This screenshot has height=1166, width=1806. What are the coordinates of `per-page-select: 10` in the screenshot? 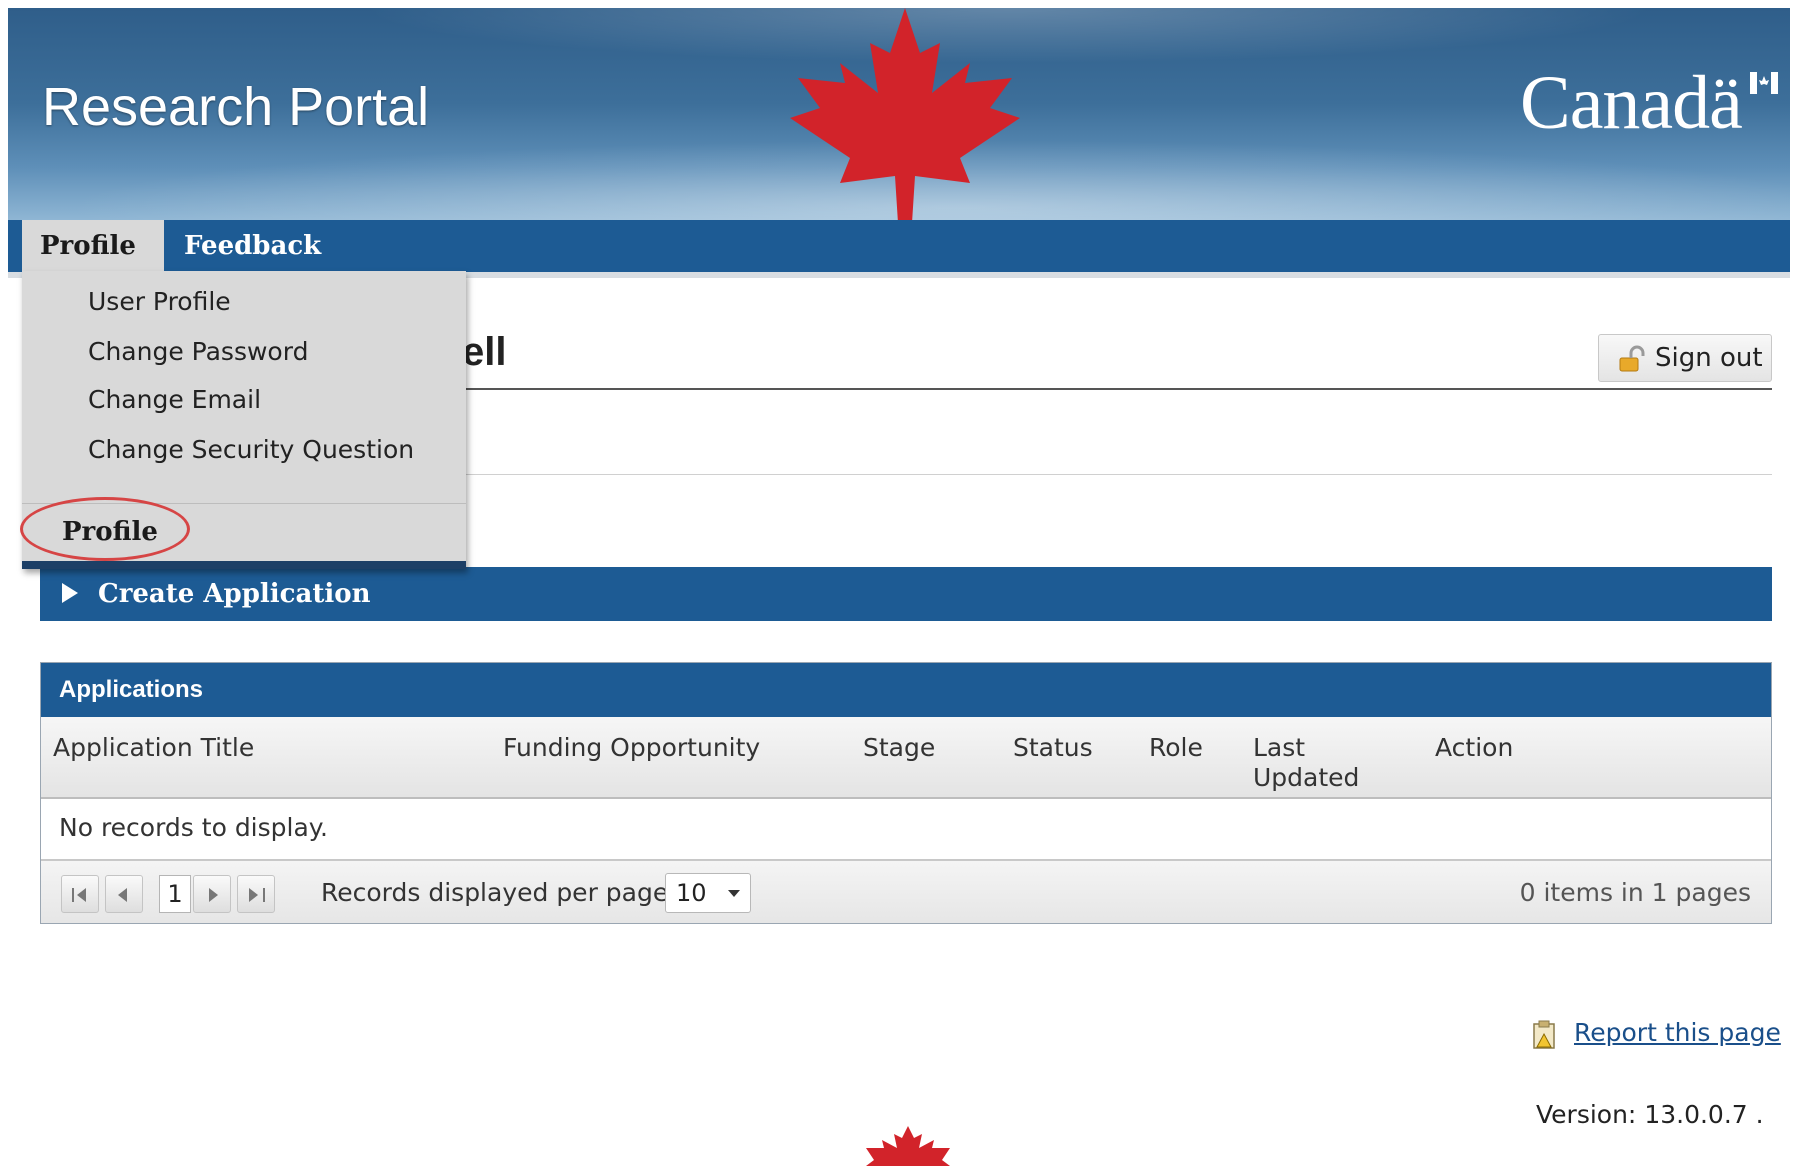 It's located at (708, 893).